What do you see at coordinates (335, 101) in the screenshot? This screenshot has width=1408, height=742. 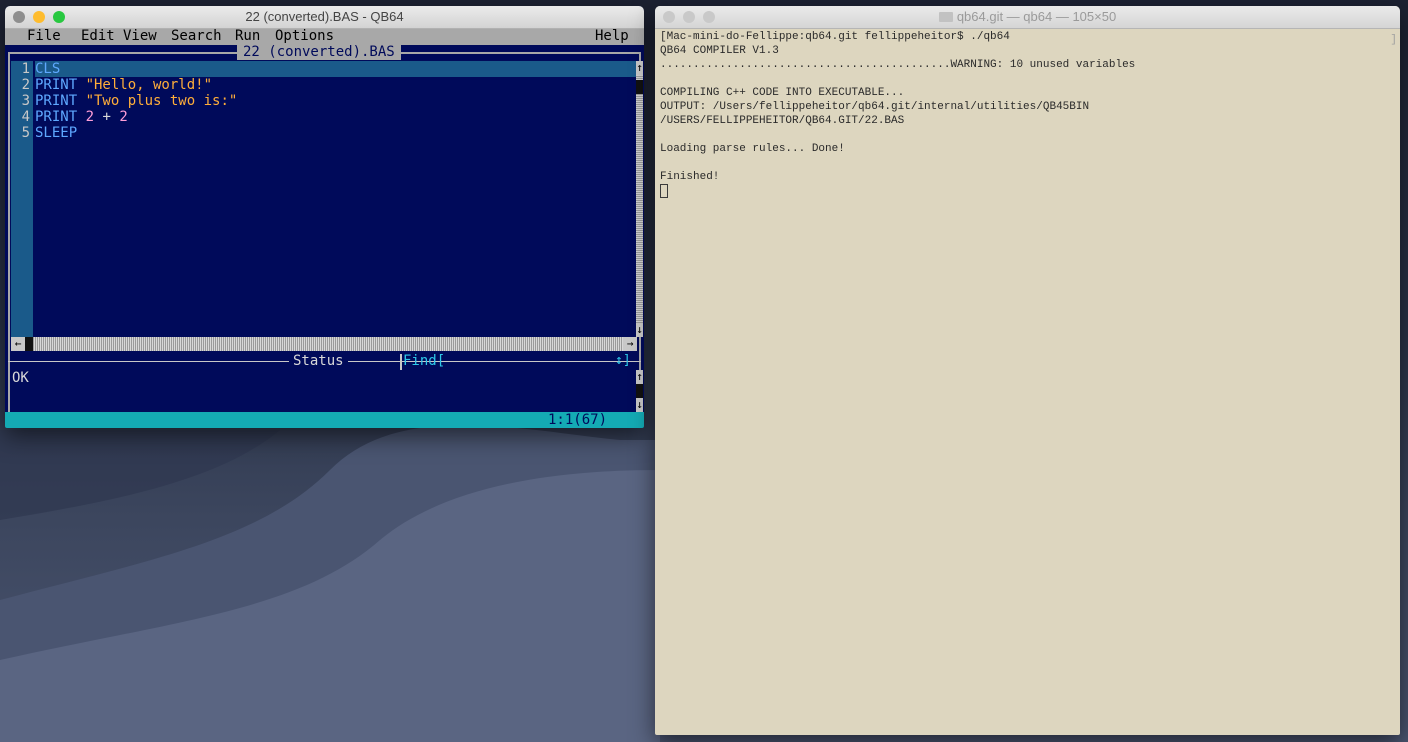 I see `code-line: PRINT "Two plus two is:"` at bounding box center [335, 101].